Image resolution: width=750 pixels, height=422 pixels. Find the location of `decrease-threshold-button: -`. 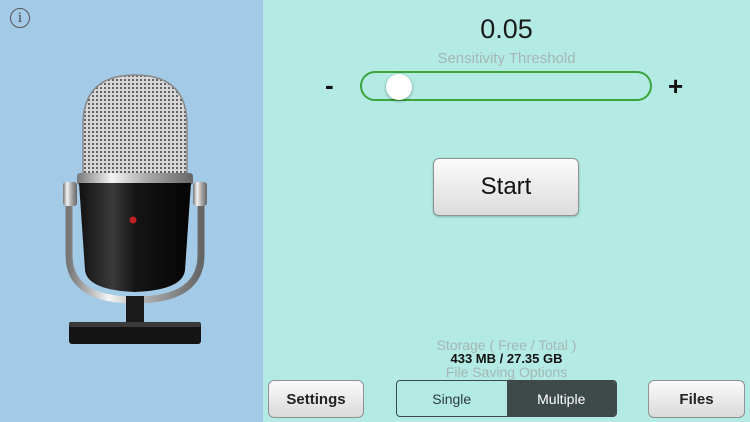

decrease-threshold-button: - is located at coordinates (329, 85).